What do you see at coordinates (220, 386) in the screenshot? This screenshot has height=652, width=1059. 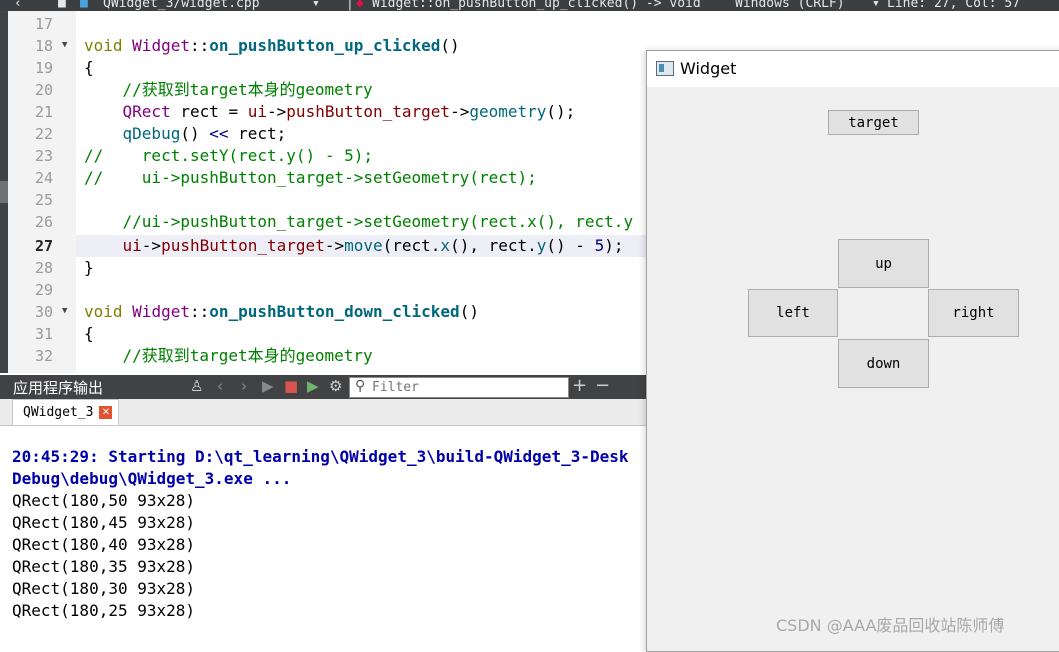 I see `prev-icon: ‹` at bounding box center [220, 386].